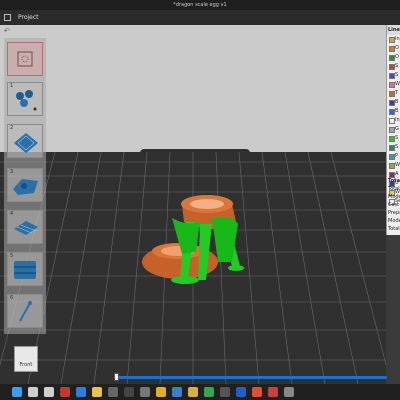 The image size is (400, 400). I want to click on cube-icon, so click(25, 59).